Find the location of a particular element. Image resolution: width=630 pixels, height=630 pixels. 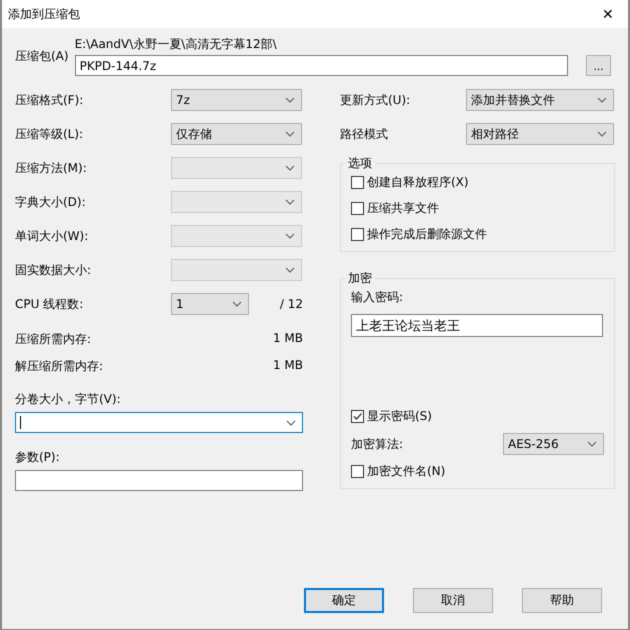

group-title: 选项 is located at coordinates (360, 163).